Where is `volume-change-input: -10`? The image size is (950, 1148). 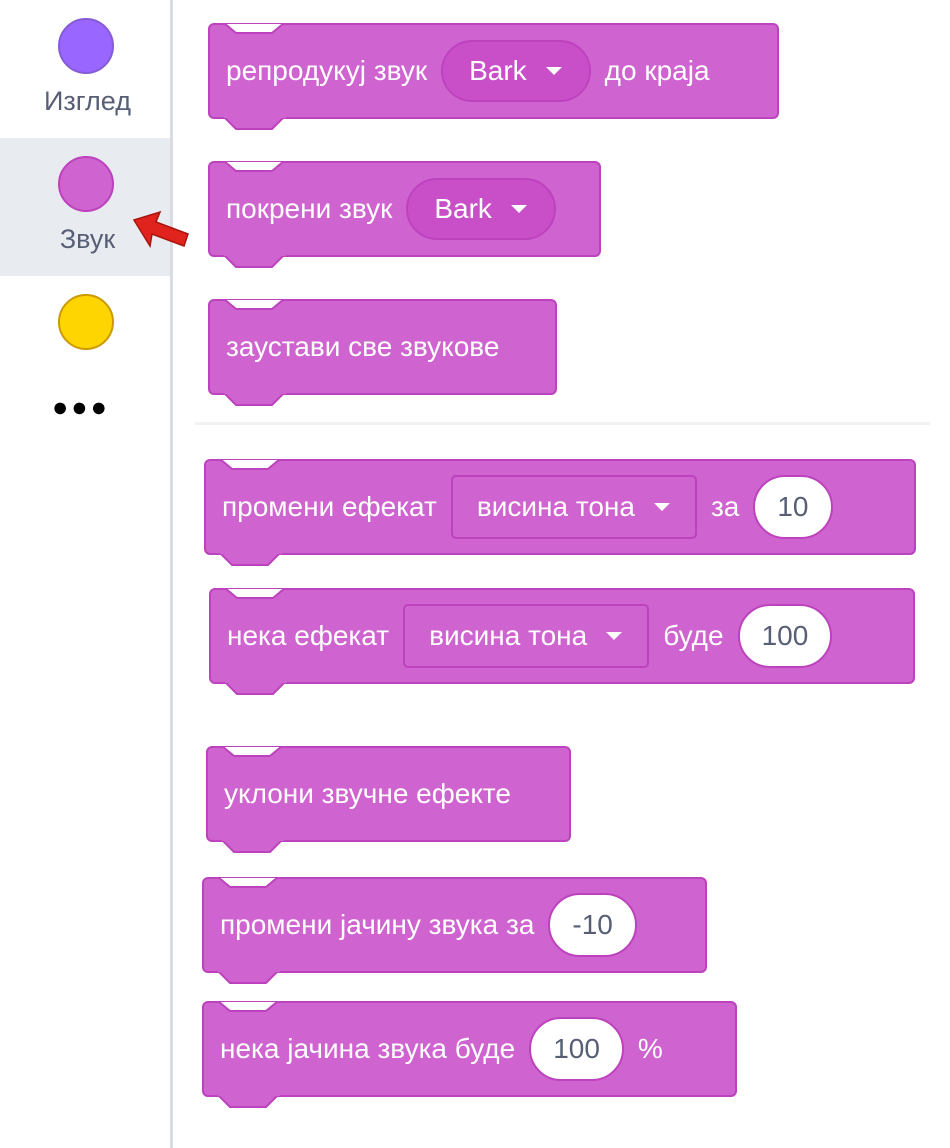
volume-change-input: -10 is located at coordinates (592, 925).